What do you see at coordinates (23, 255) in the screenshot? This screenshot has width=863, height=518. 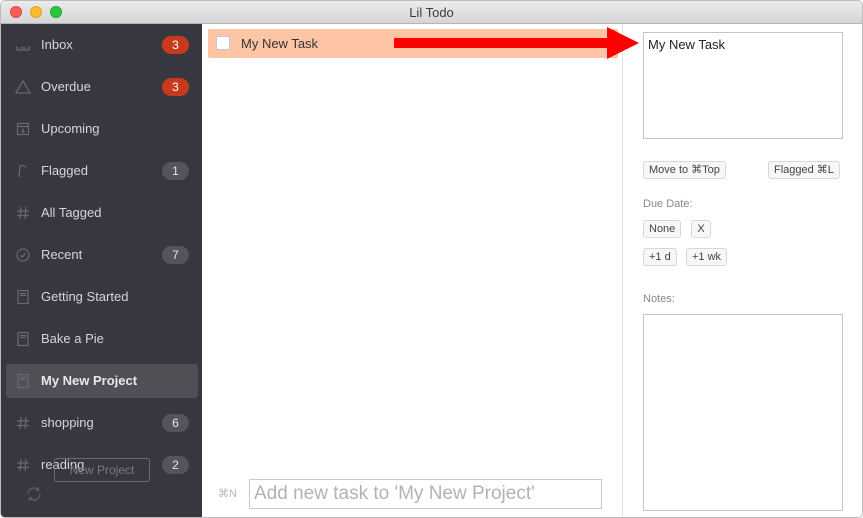 I see `clock-icon` at bounding box center [23, 255].